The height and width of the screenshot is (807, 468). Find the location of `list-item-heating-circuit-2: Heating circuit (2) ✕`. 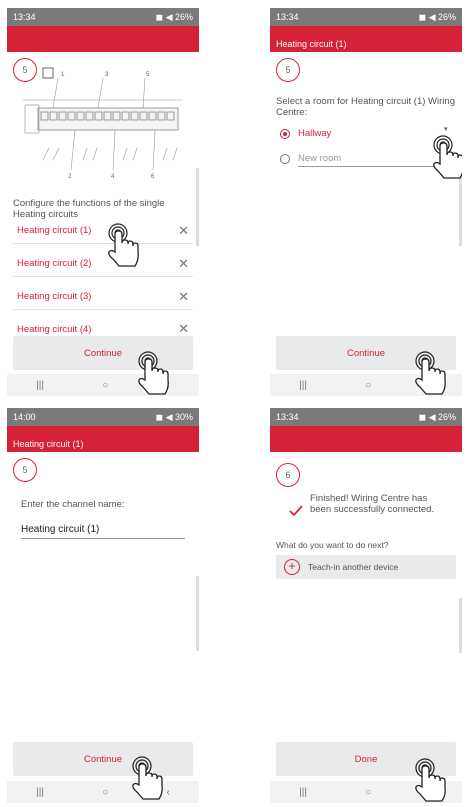

list-item-heating-circuit-2: Heating circuit (2) ✕ is located at coordinates (103, 264).